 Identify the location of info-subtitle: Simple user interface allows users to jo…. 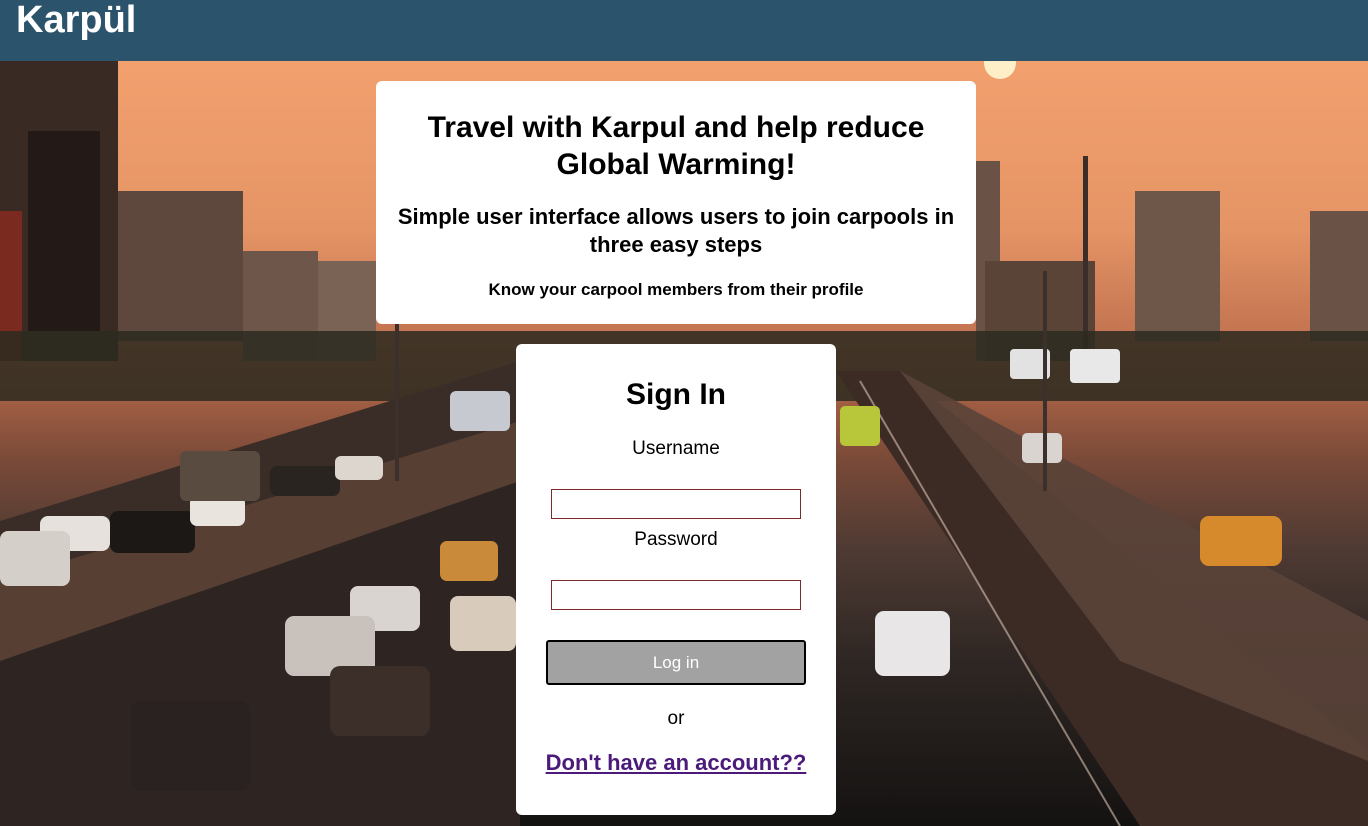
(676, 230).